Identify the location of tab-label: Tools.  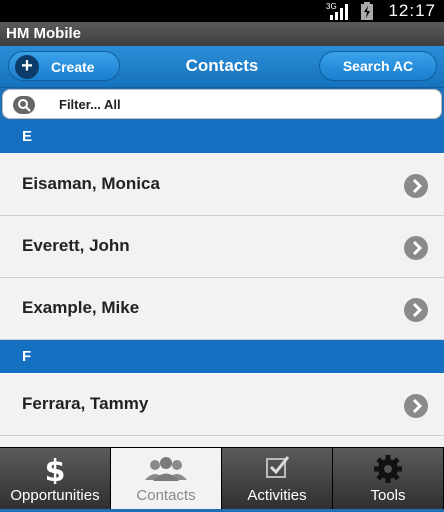
(388, 495).